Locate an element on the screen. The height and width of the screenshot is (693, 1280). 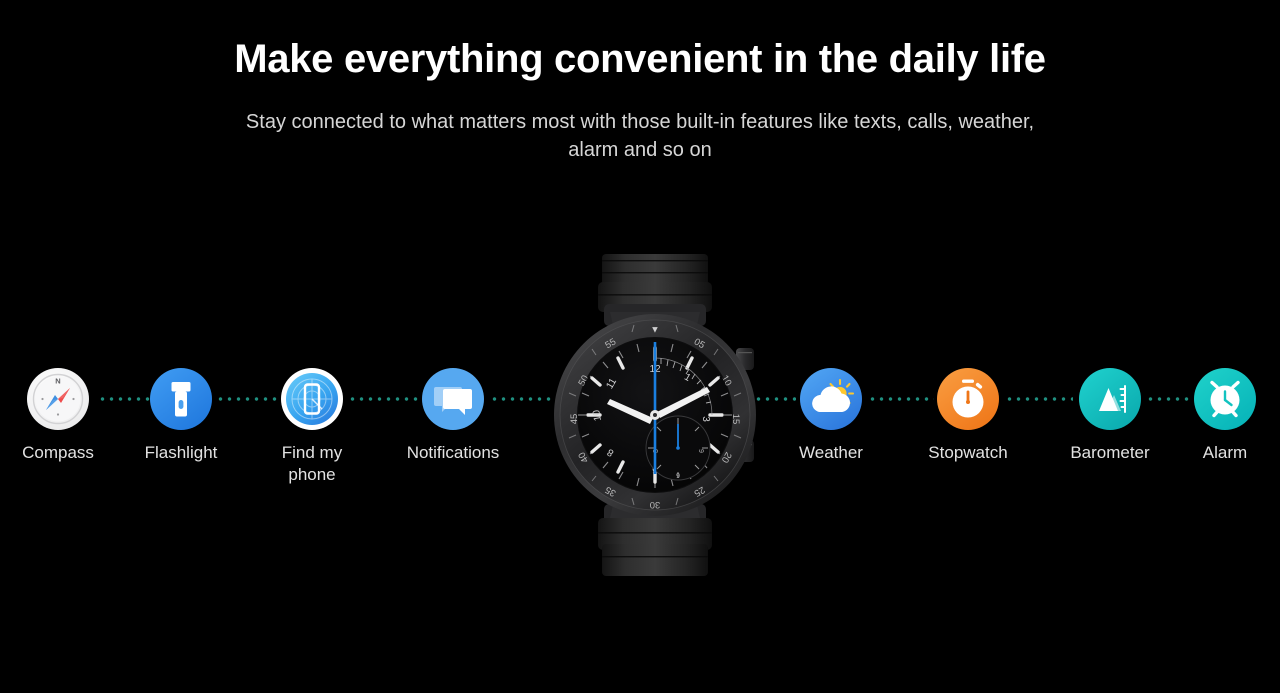
feature-item-flashlight: Flashlight is located at coordinates (181, 416).